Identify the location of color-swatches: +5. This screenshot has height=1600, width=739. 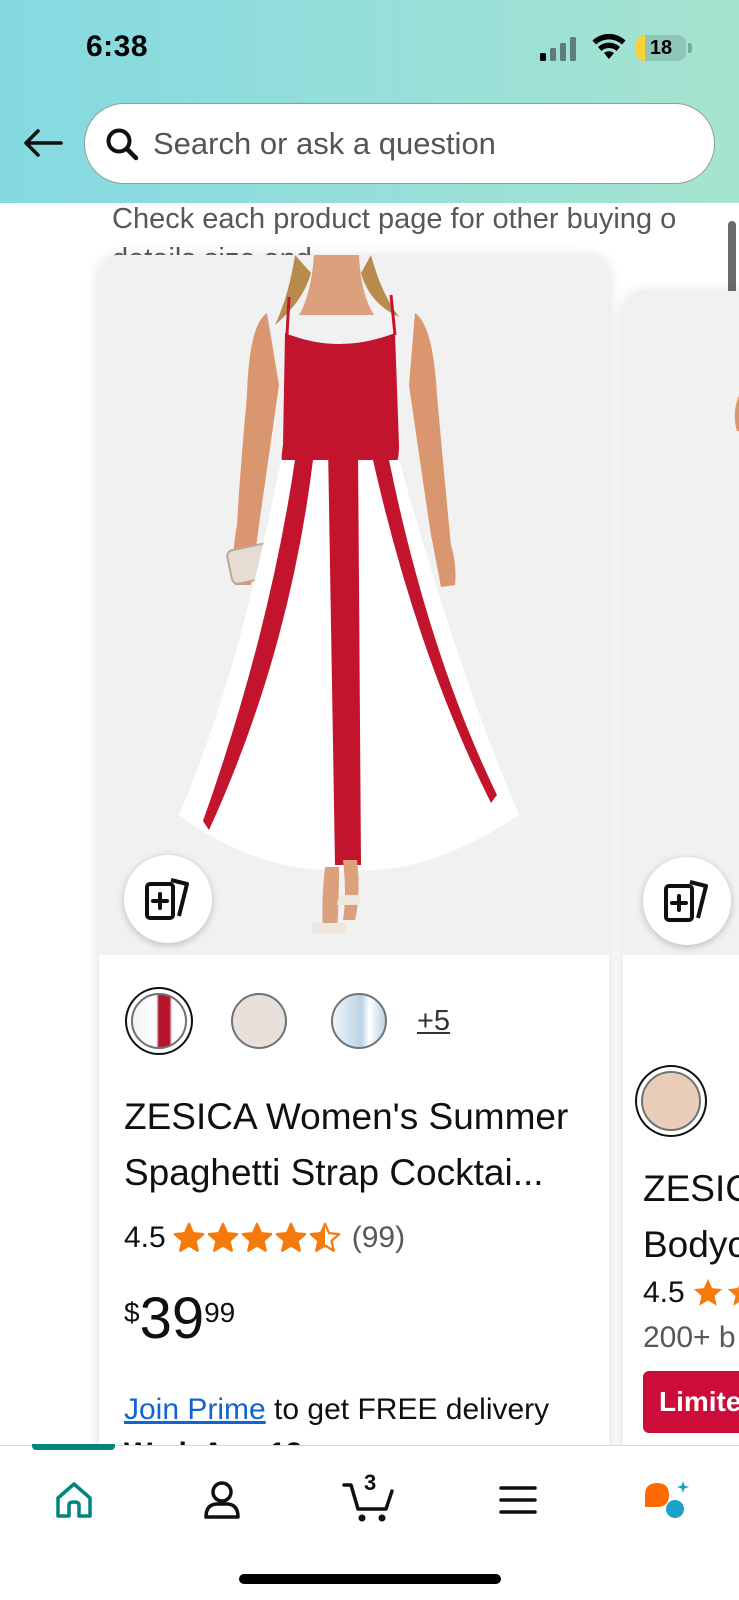
(290, 1021).